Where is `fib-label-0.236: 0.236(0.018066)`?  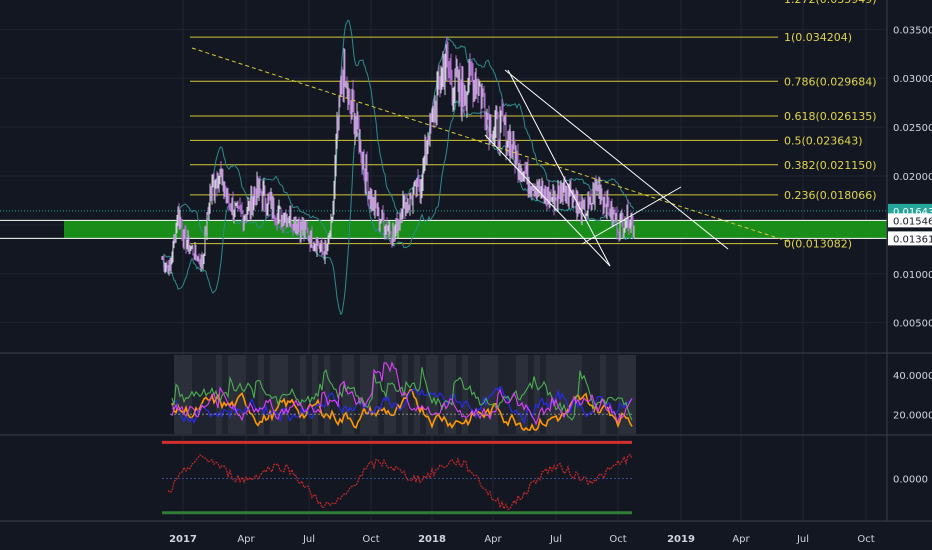 fib-label-0.236: 0.236(0.018066) is located at coordinates (830, 195).